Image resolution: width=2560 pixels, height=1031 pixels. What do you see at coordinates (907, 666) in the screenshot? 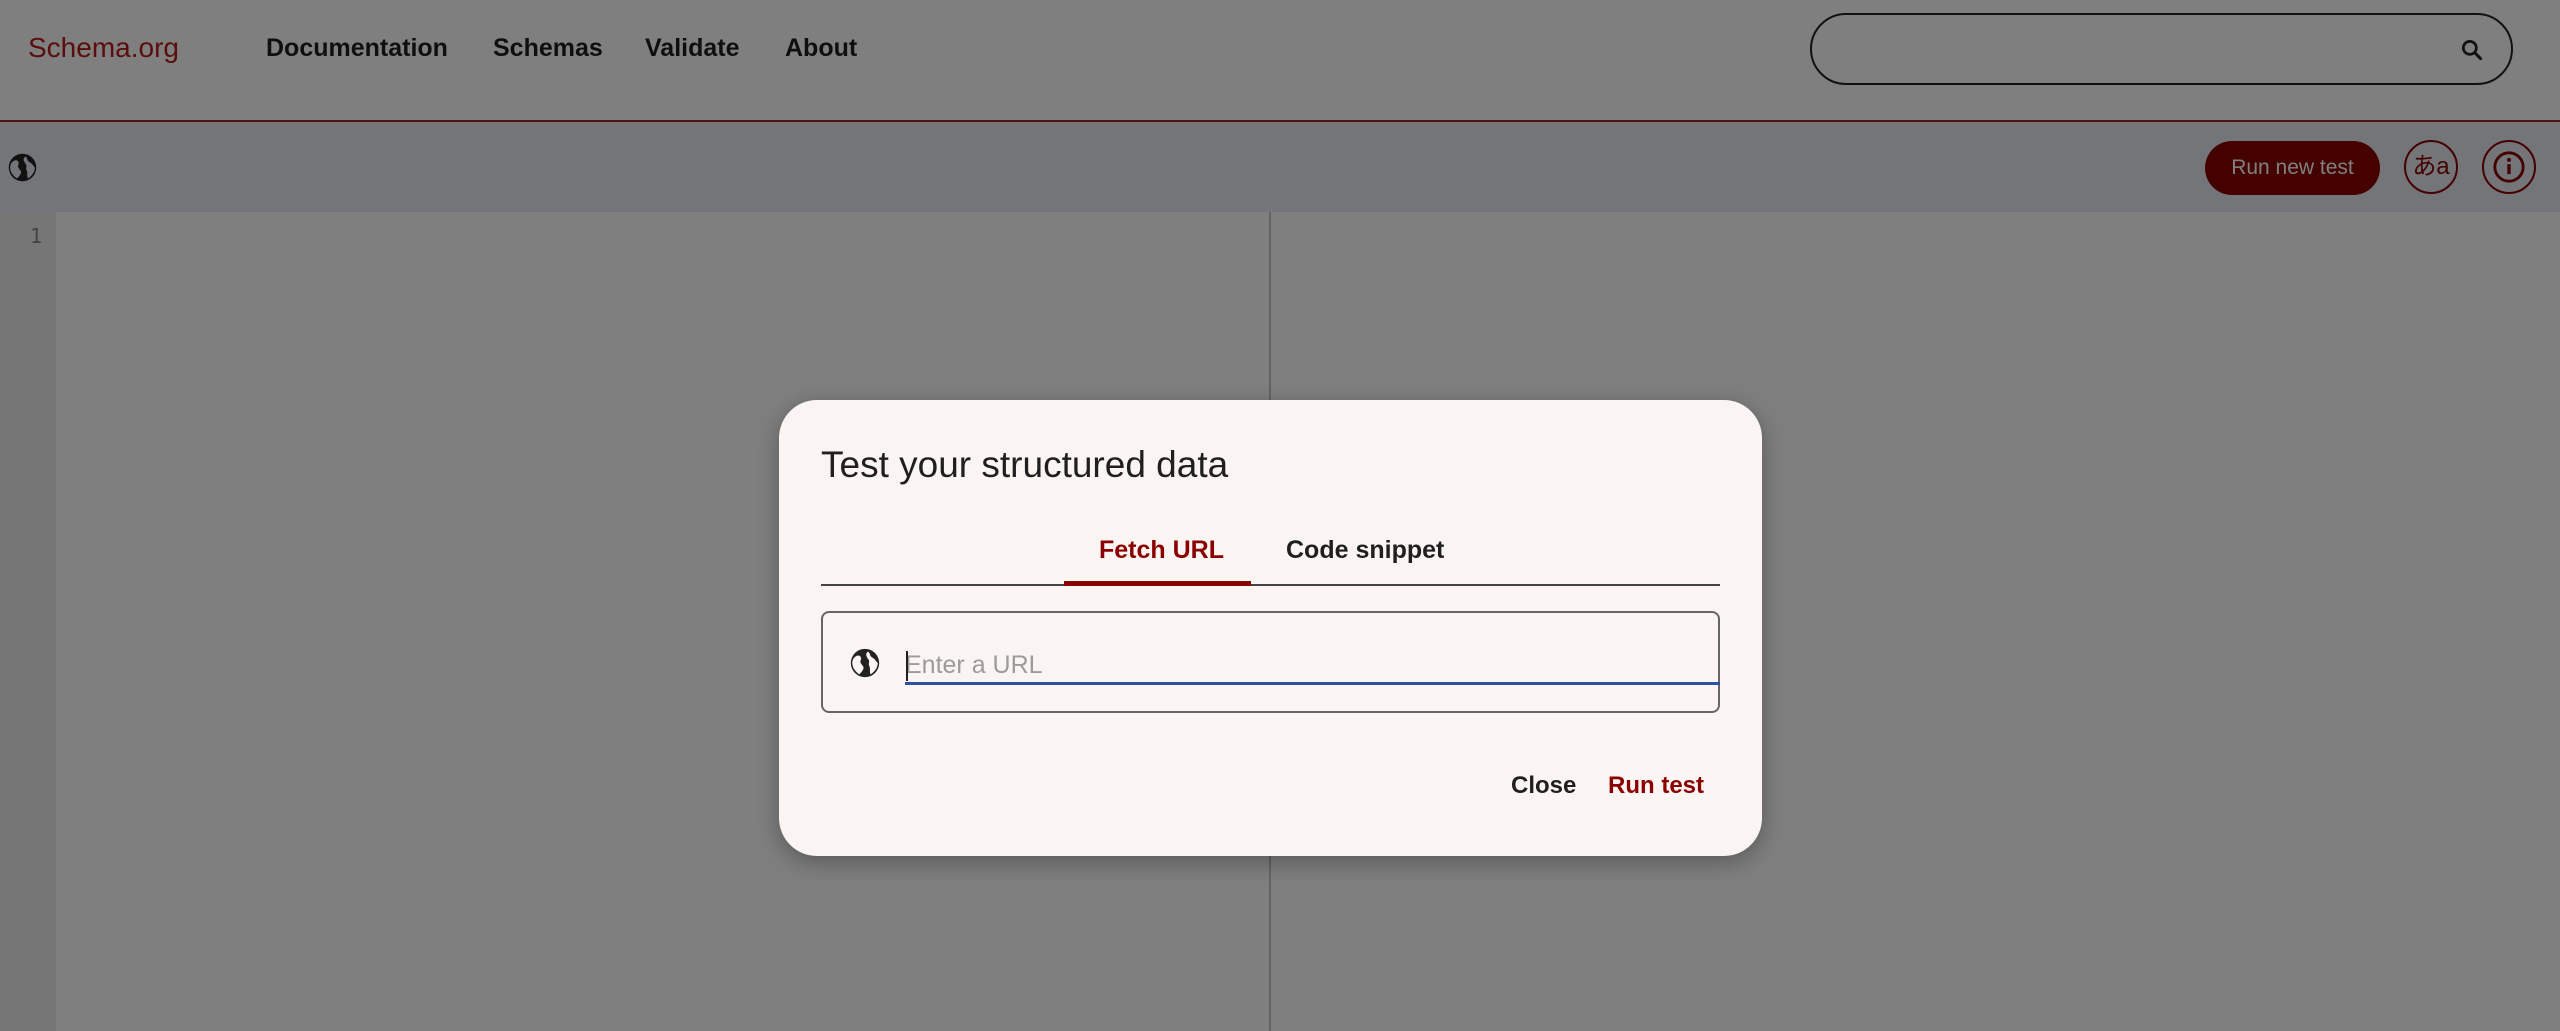
I see `text-caret` at bounding box center [907, 666].